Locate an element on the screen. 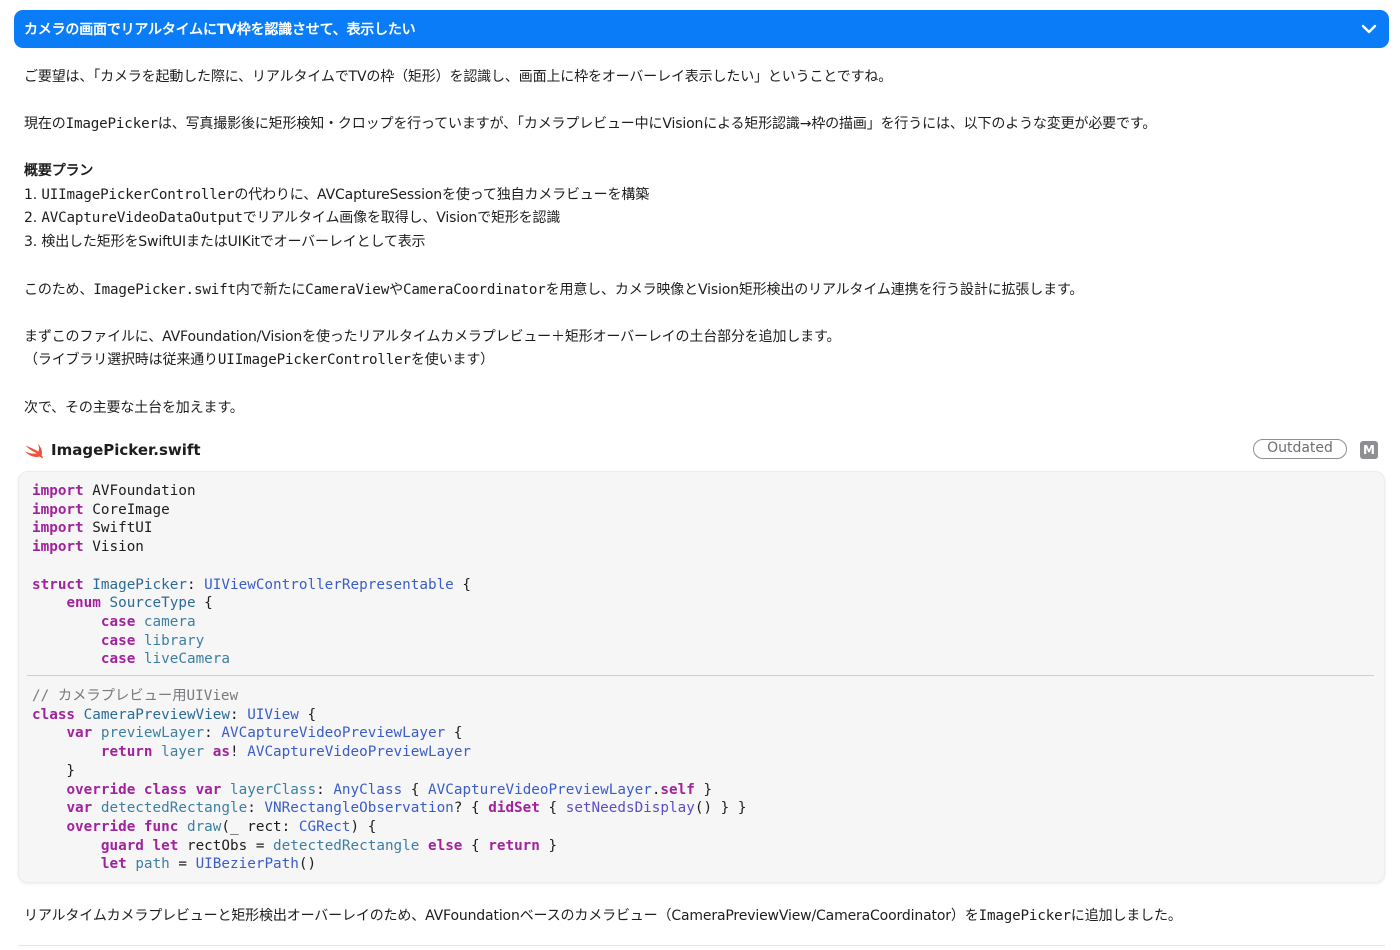 This screenshot has height=950, width=1400. code-divider is located at coordinates (700, 675).